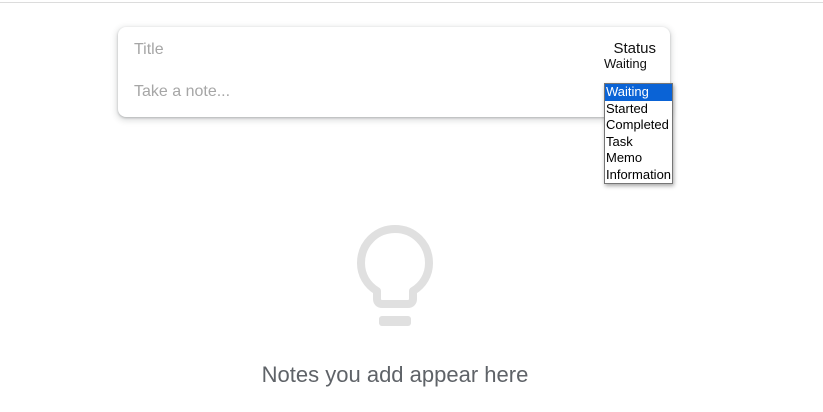 The image size is (823, 412). I want to click on status-select: Waiting, so click(625, 63).